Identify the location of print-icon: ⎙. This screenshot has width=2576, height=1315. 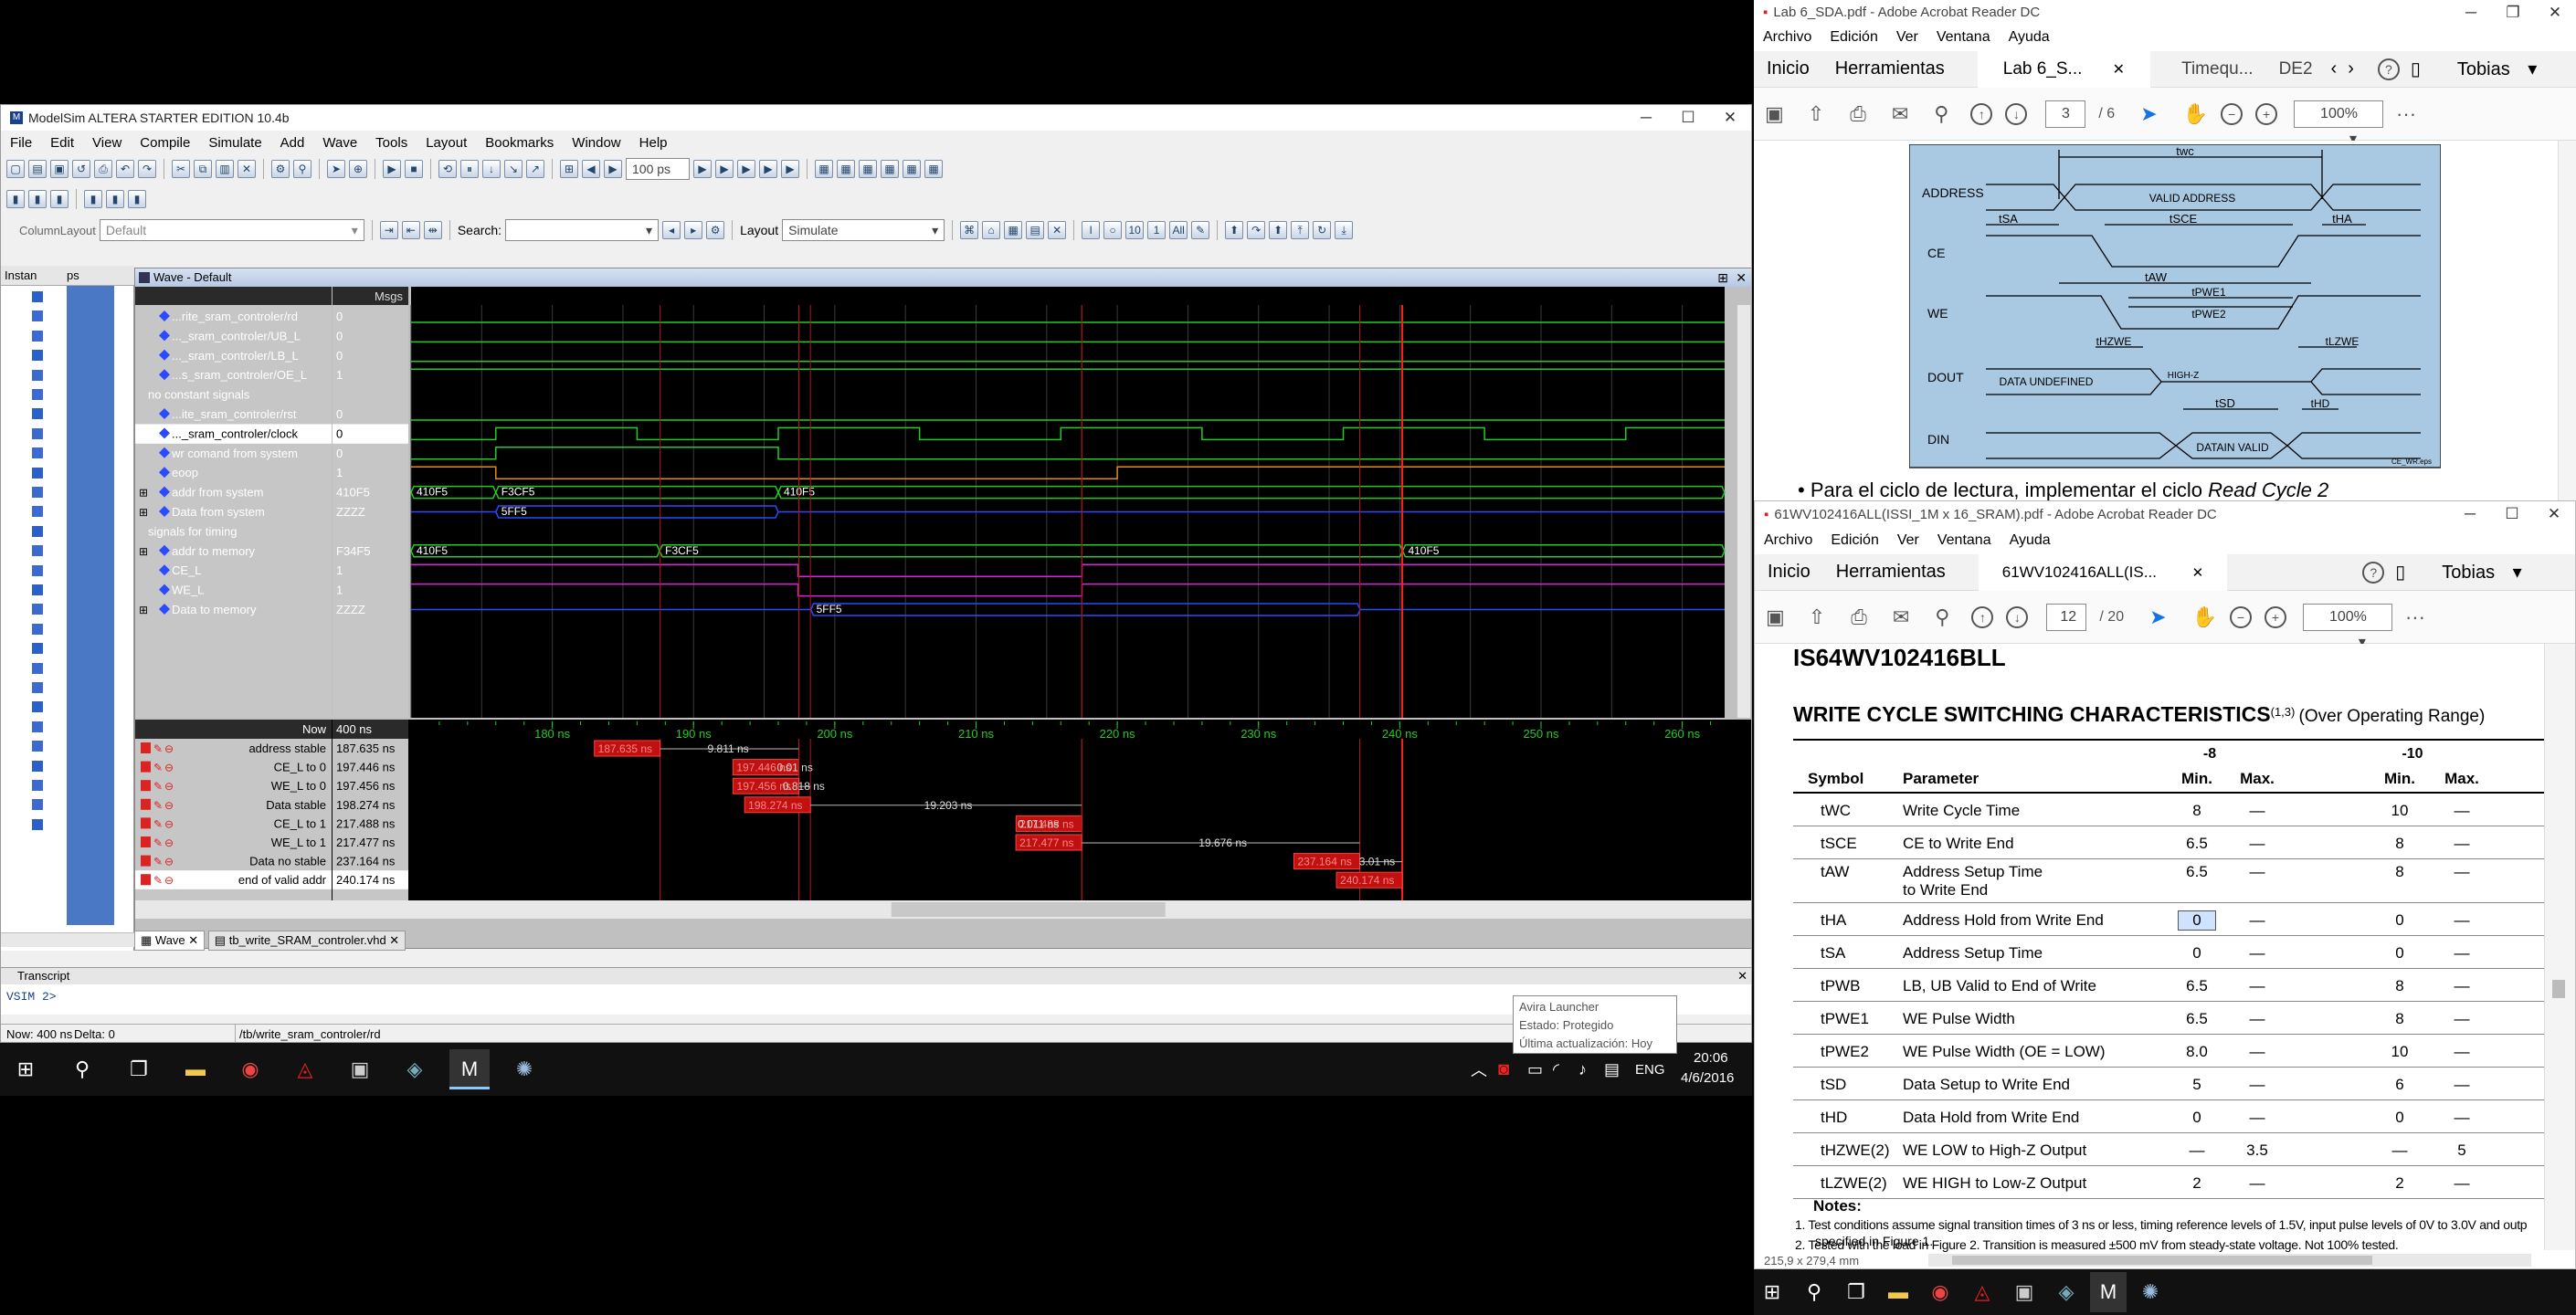
(1858, 114).